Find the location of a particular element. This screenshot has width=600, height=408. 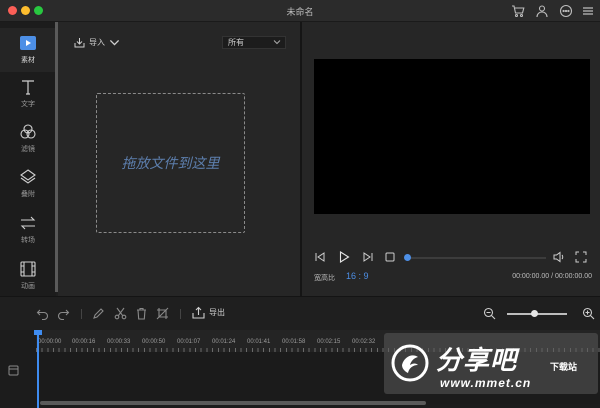

volume-icon is located at coordinates (558, 257).